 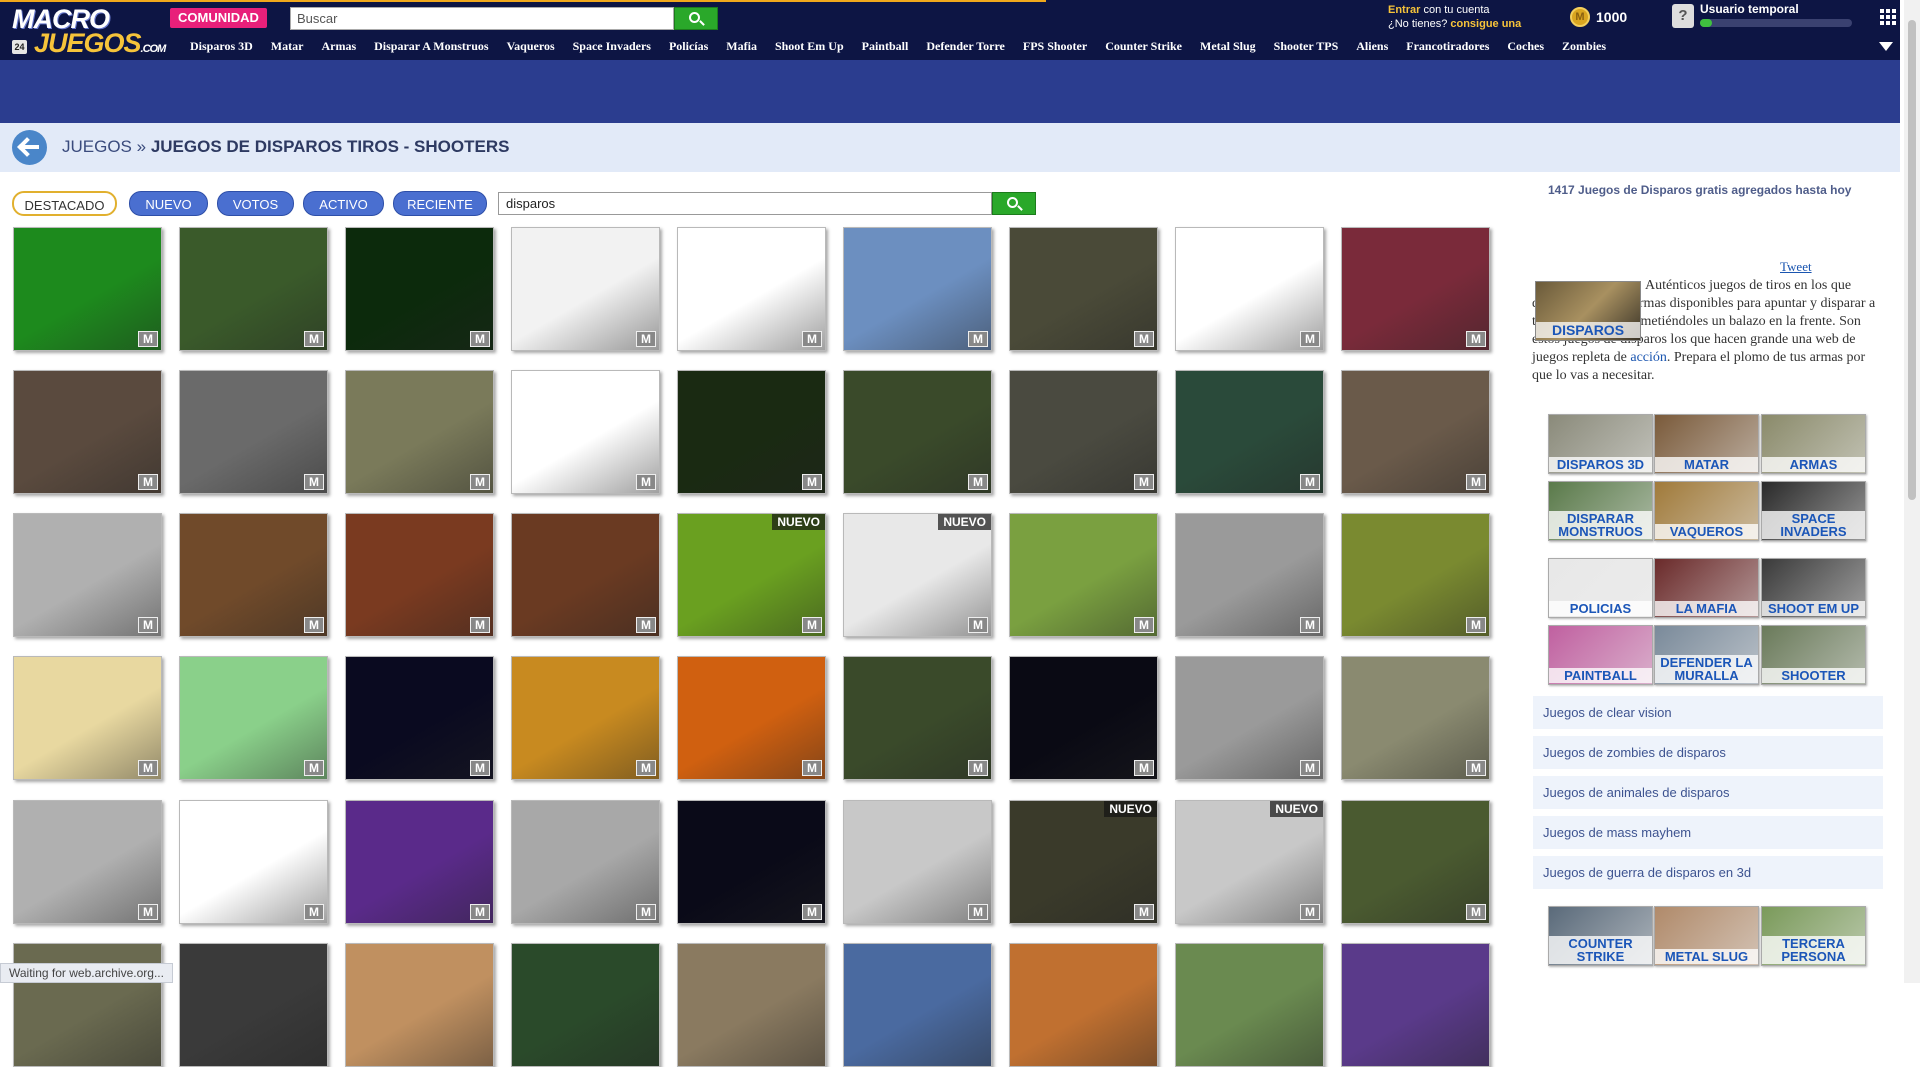 What do you see at coordinates (1708, 752) in the screenshot?
I see `related-link: Juegos de zombies de disparos` at bounding box center [1708, 752].